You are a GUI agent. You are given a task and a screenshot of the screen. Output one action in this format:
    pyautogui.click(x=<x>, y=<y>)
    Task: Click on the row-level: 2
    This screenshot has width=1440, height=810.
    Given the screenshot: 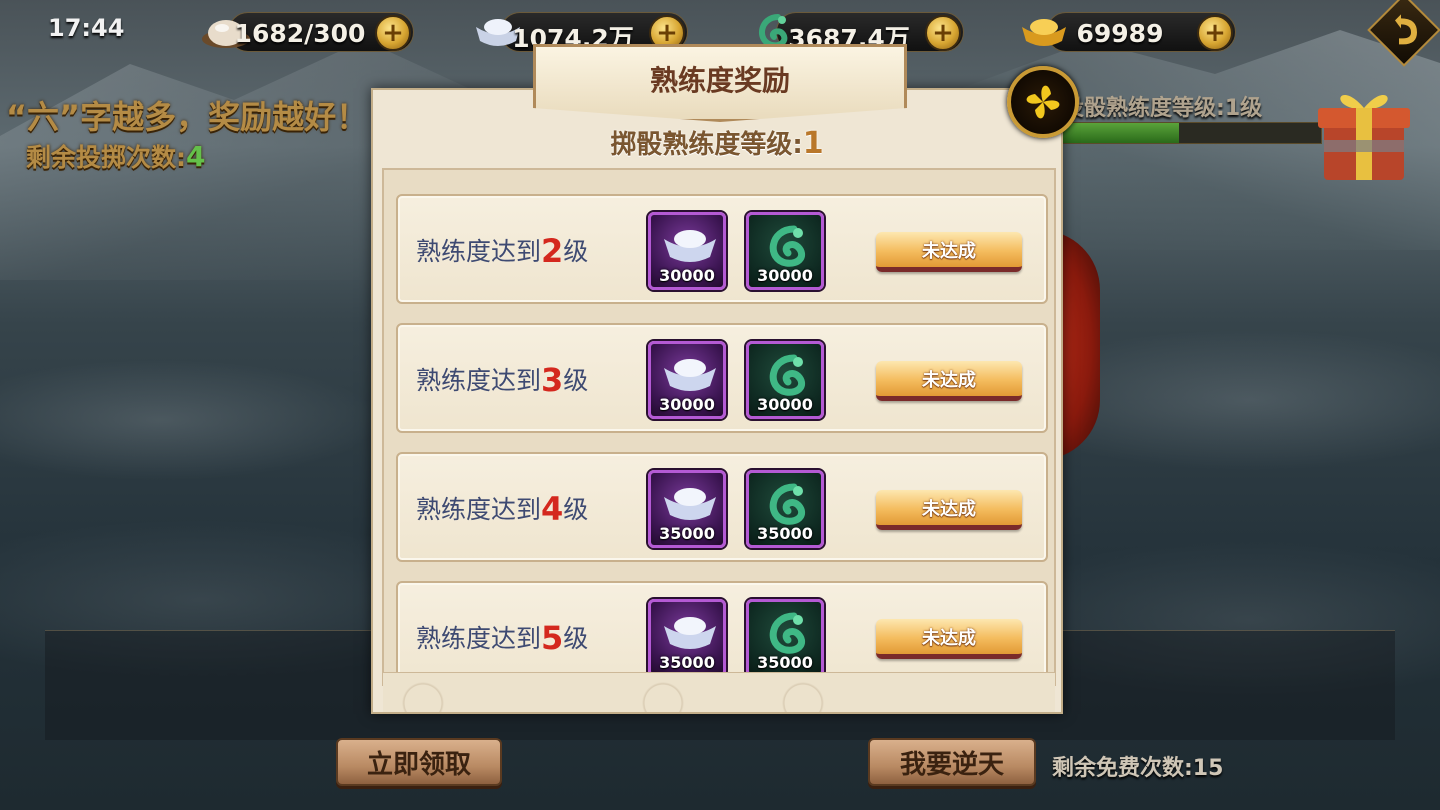 What is the action you would take?
    pyautogui.click(x=552, y=251)
    